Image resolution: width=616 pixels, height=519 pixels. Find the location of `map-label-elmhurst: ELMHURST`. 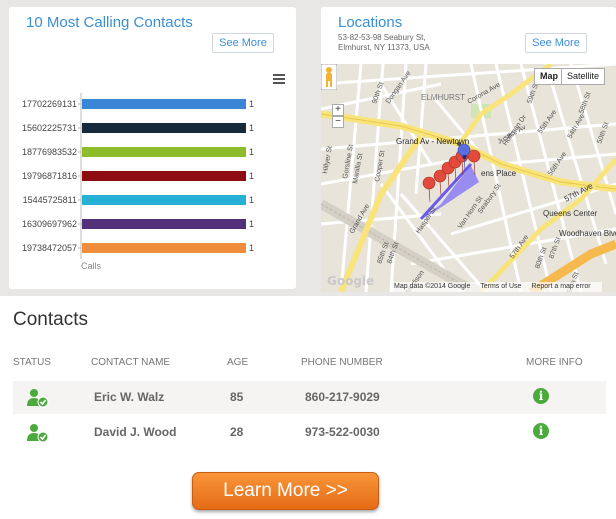

map-label-elmhurst: ELMHURST is located at coordinates (443, 97).